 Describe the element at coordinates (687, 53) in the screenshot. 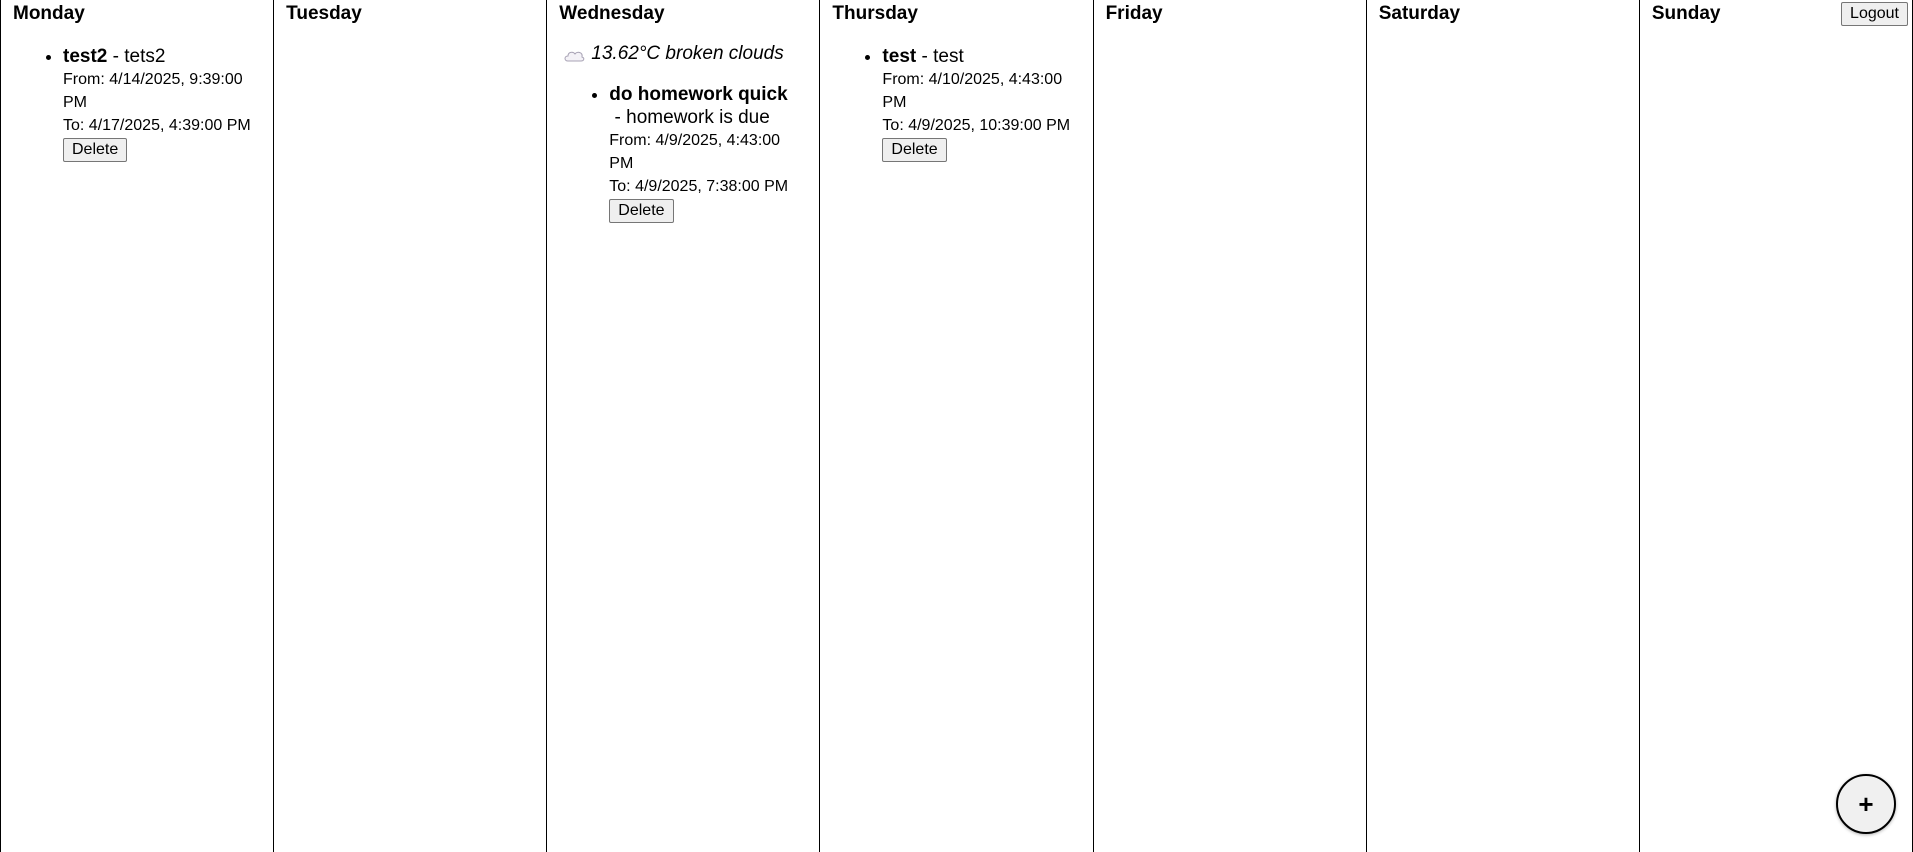

I see `weather-text: 13.62°C broken clouds` at that location.